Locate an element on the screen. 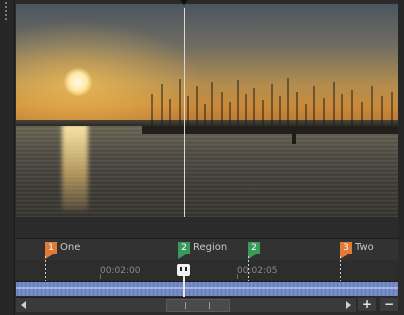 Image resolution: width=404 pixels, height=315 pixels. sun-reflection is located at coordinates (75, 167).